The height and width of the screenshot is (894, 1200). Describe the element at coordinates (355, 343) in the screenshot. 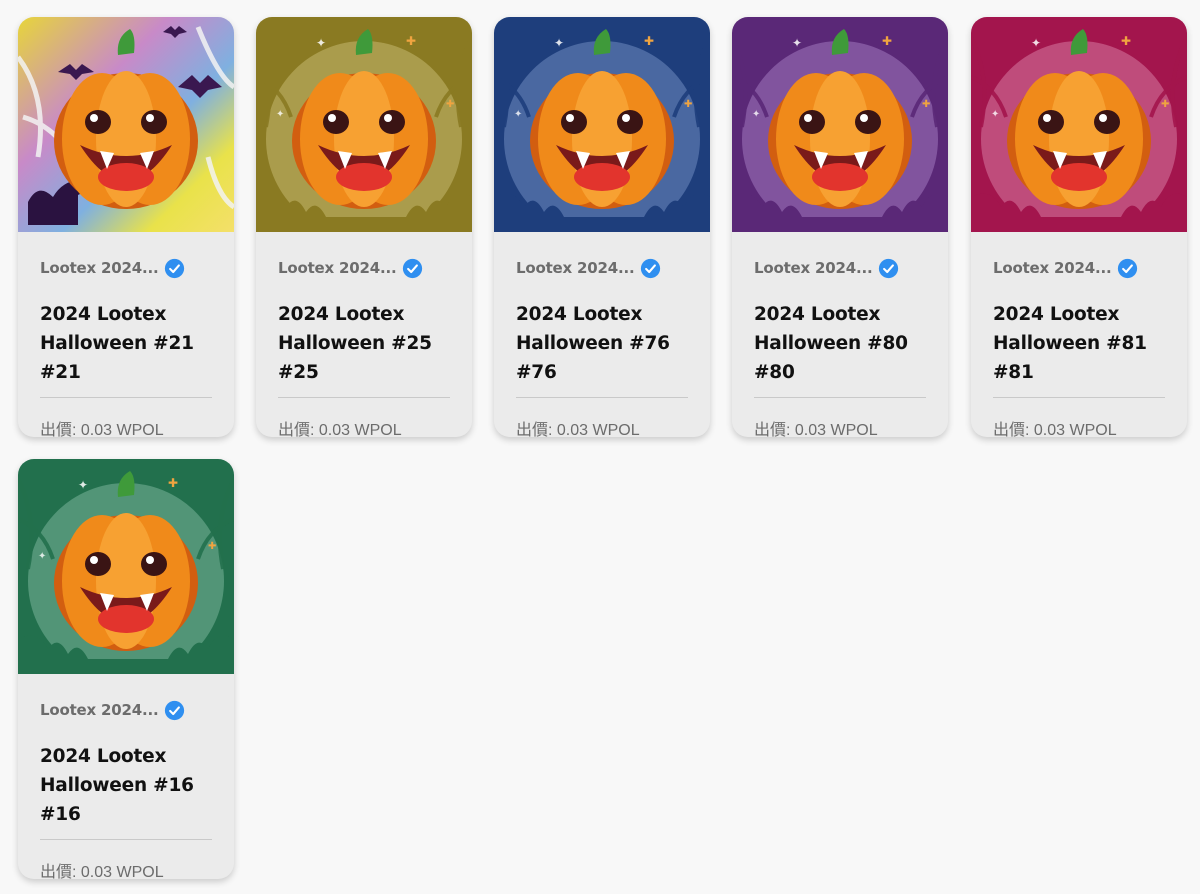

I see `nft-title-line: Halloween #25` at that location.